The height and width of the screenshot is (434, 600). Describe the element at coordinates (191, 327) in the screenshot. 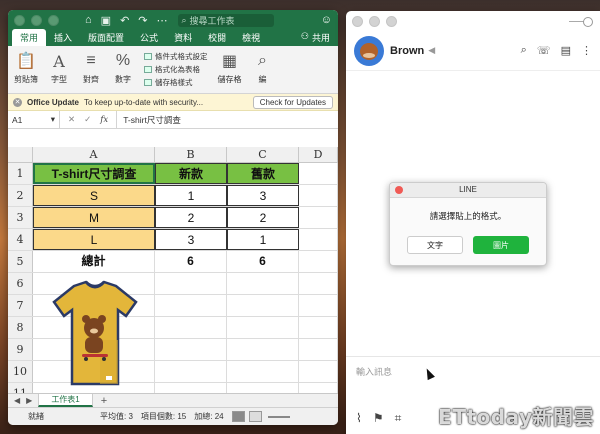

I see `cell-b8` at that location.